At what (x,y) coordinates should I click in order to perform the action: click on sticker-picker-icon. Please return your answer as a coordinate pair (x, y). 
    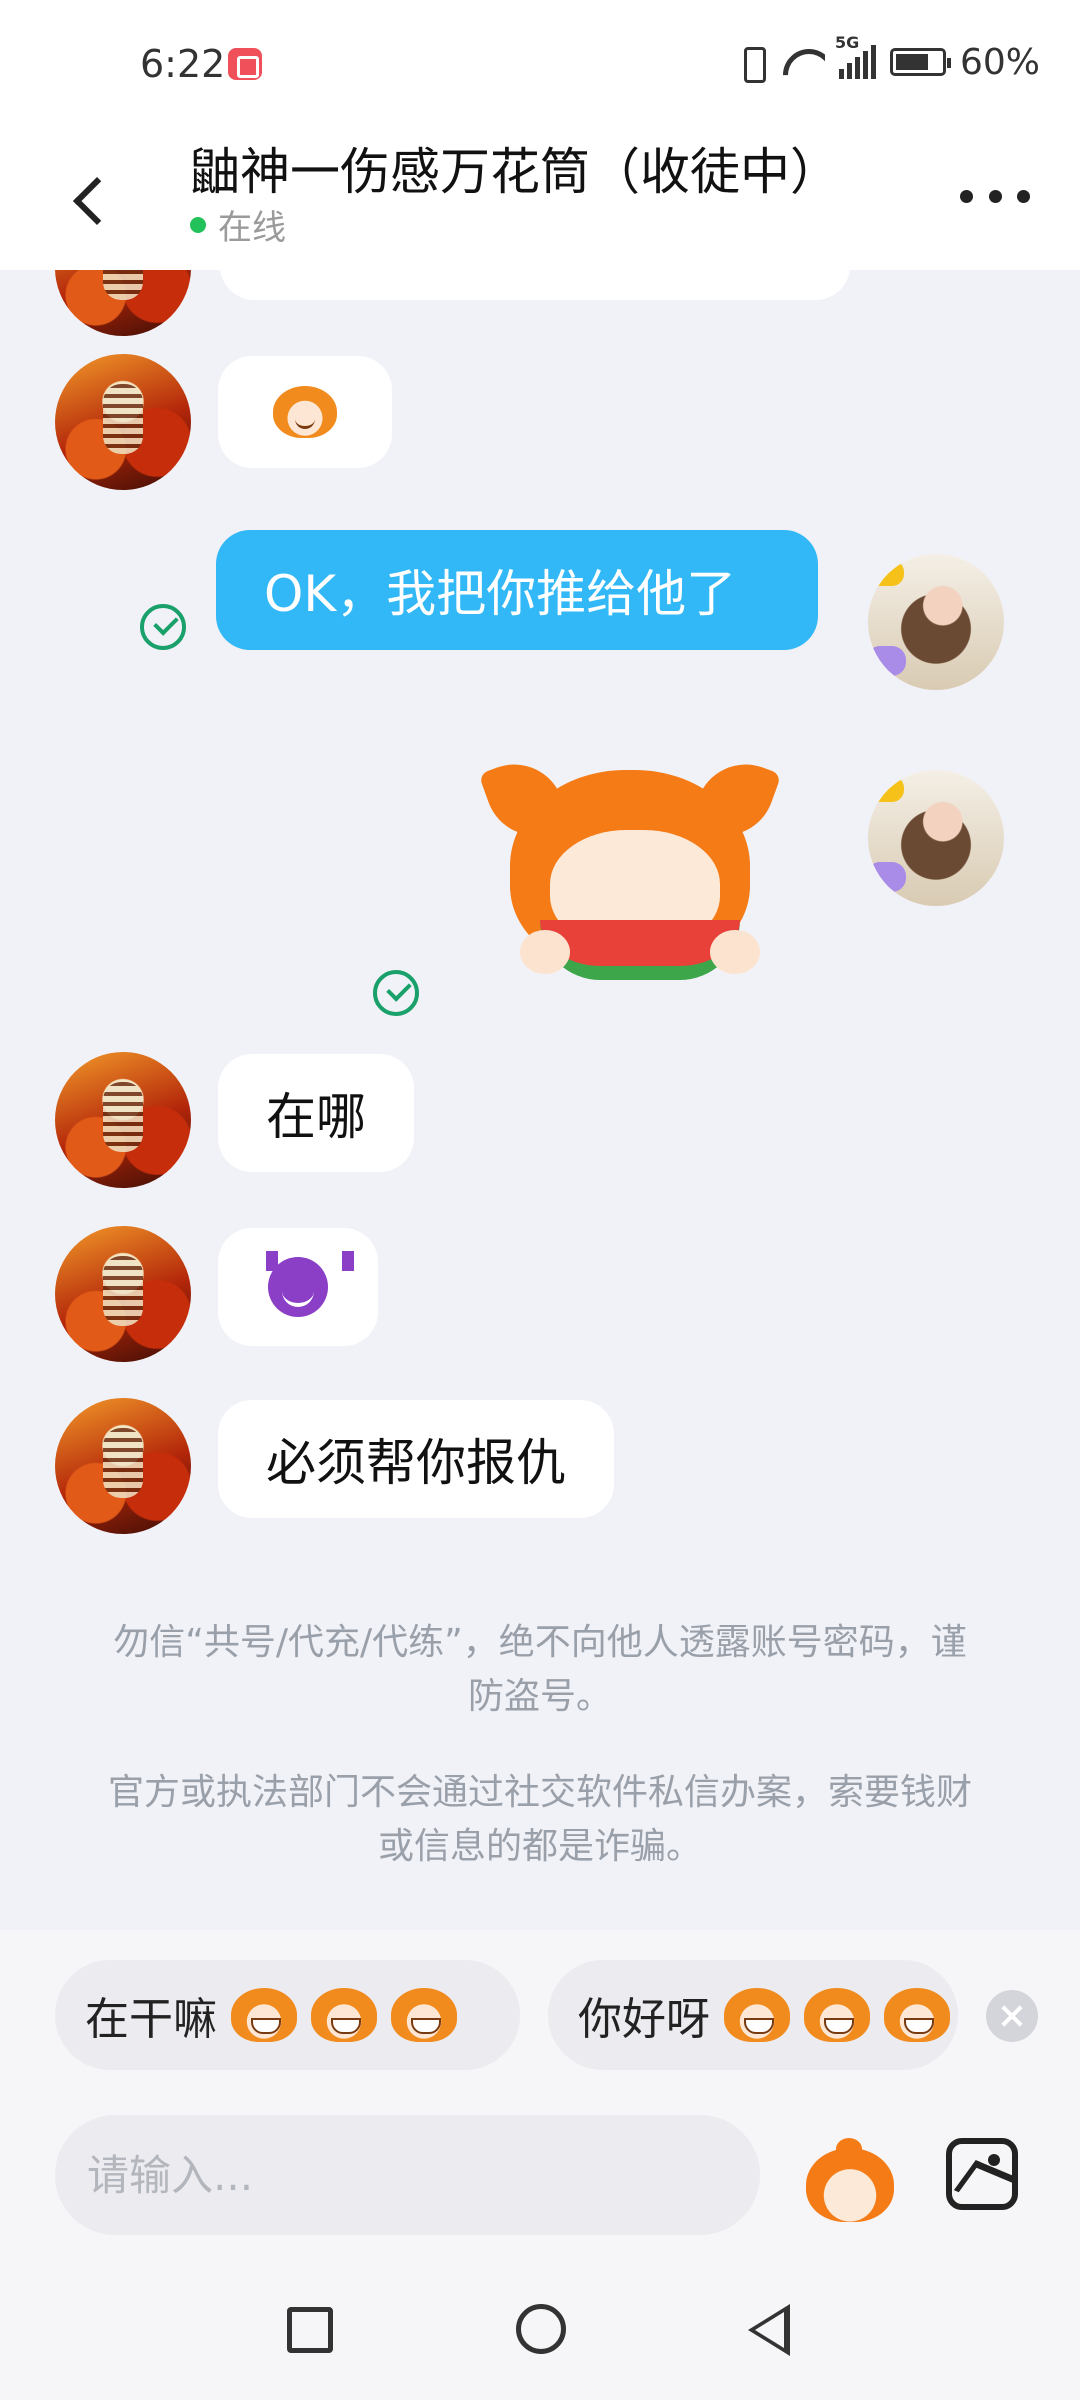
    Looking at the image, I should click on (850, 2182).